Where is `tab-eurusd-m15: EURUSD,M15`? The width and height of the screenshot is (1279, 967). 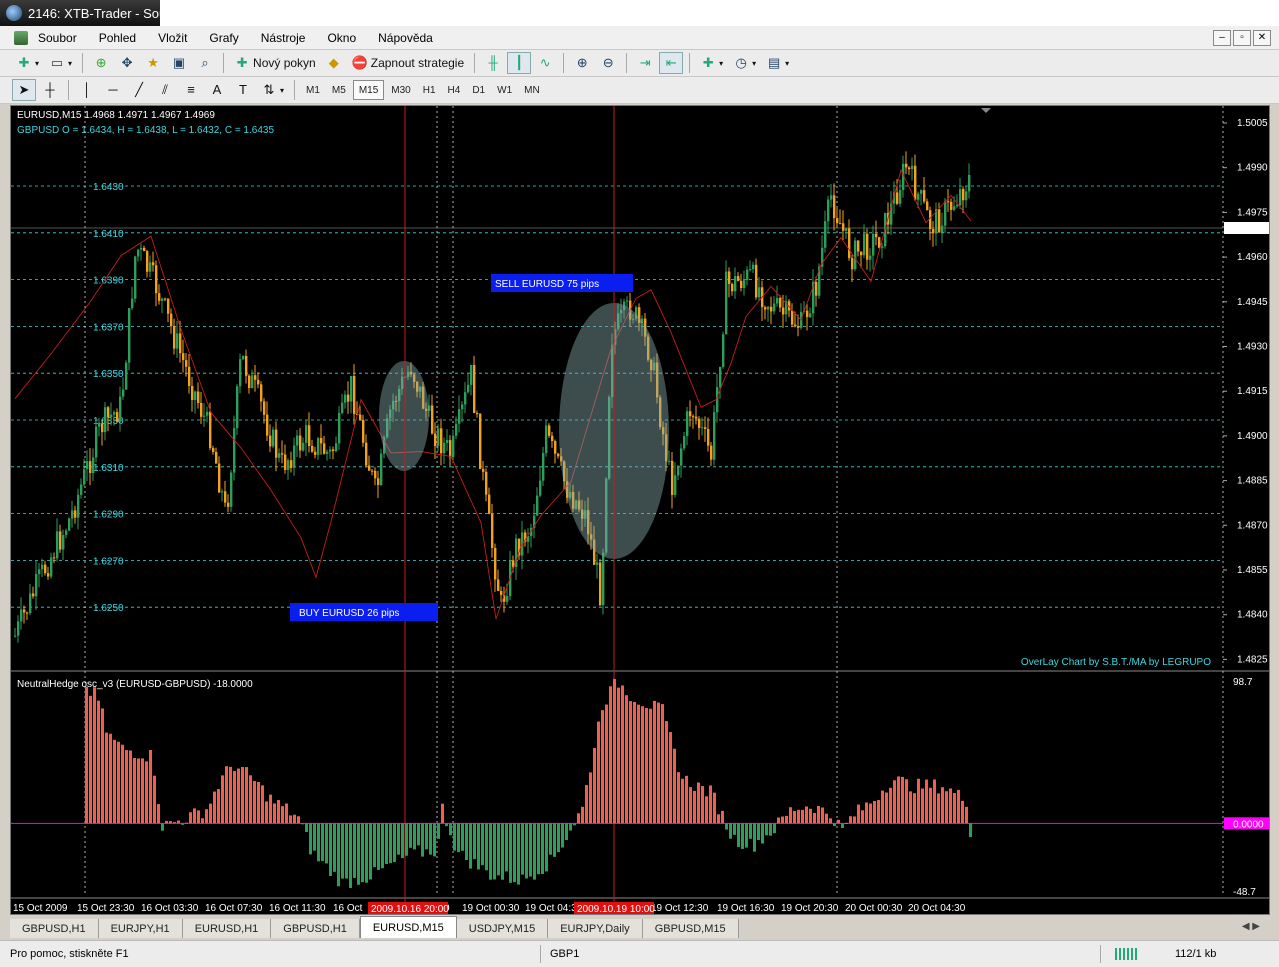 tab-eurusd-m15: EURUSD,M15 is located at coordinates (408, 927).